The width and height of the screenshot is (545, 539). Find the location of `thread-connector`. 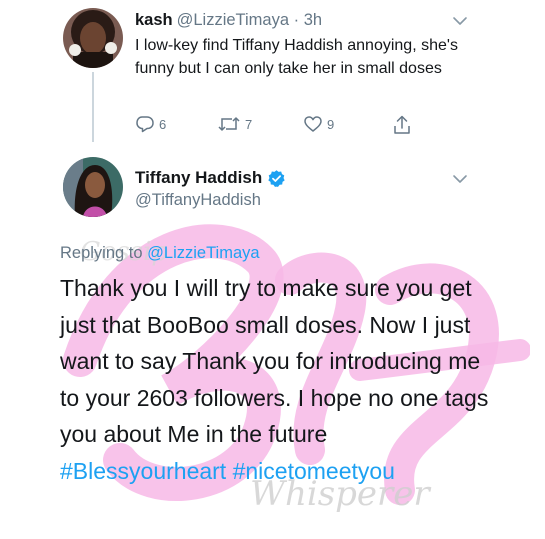

thread-connector is located at coordinates (93, 107).